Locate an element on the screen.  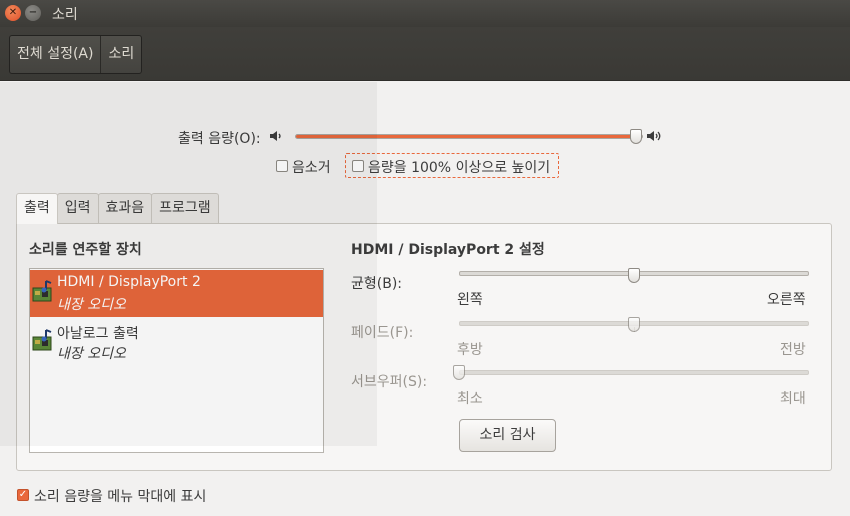
breadcrumb: 전체 설정(A) 소리 is located at coordinates (76, 54).